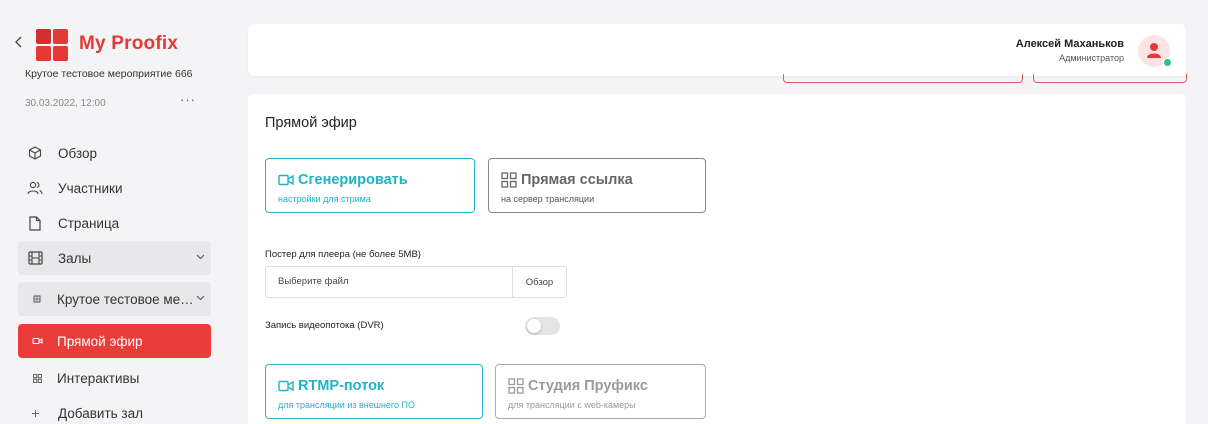 The width and height of the screenshot is (1208, 424). Describe the element at coordinates (1155, 51) in the screenshot. I see `avatar` at that location.